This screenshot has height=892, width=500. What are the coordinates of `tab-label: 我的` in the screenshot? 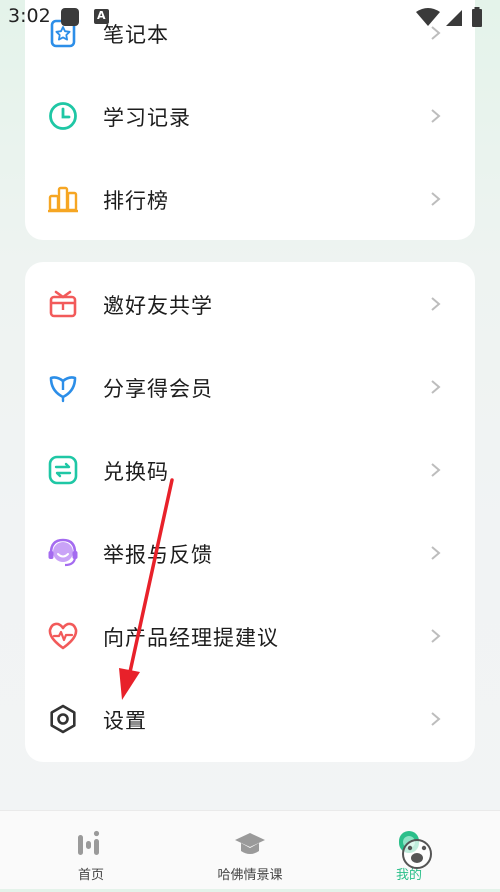 It's located at (408, 875).